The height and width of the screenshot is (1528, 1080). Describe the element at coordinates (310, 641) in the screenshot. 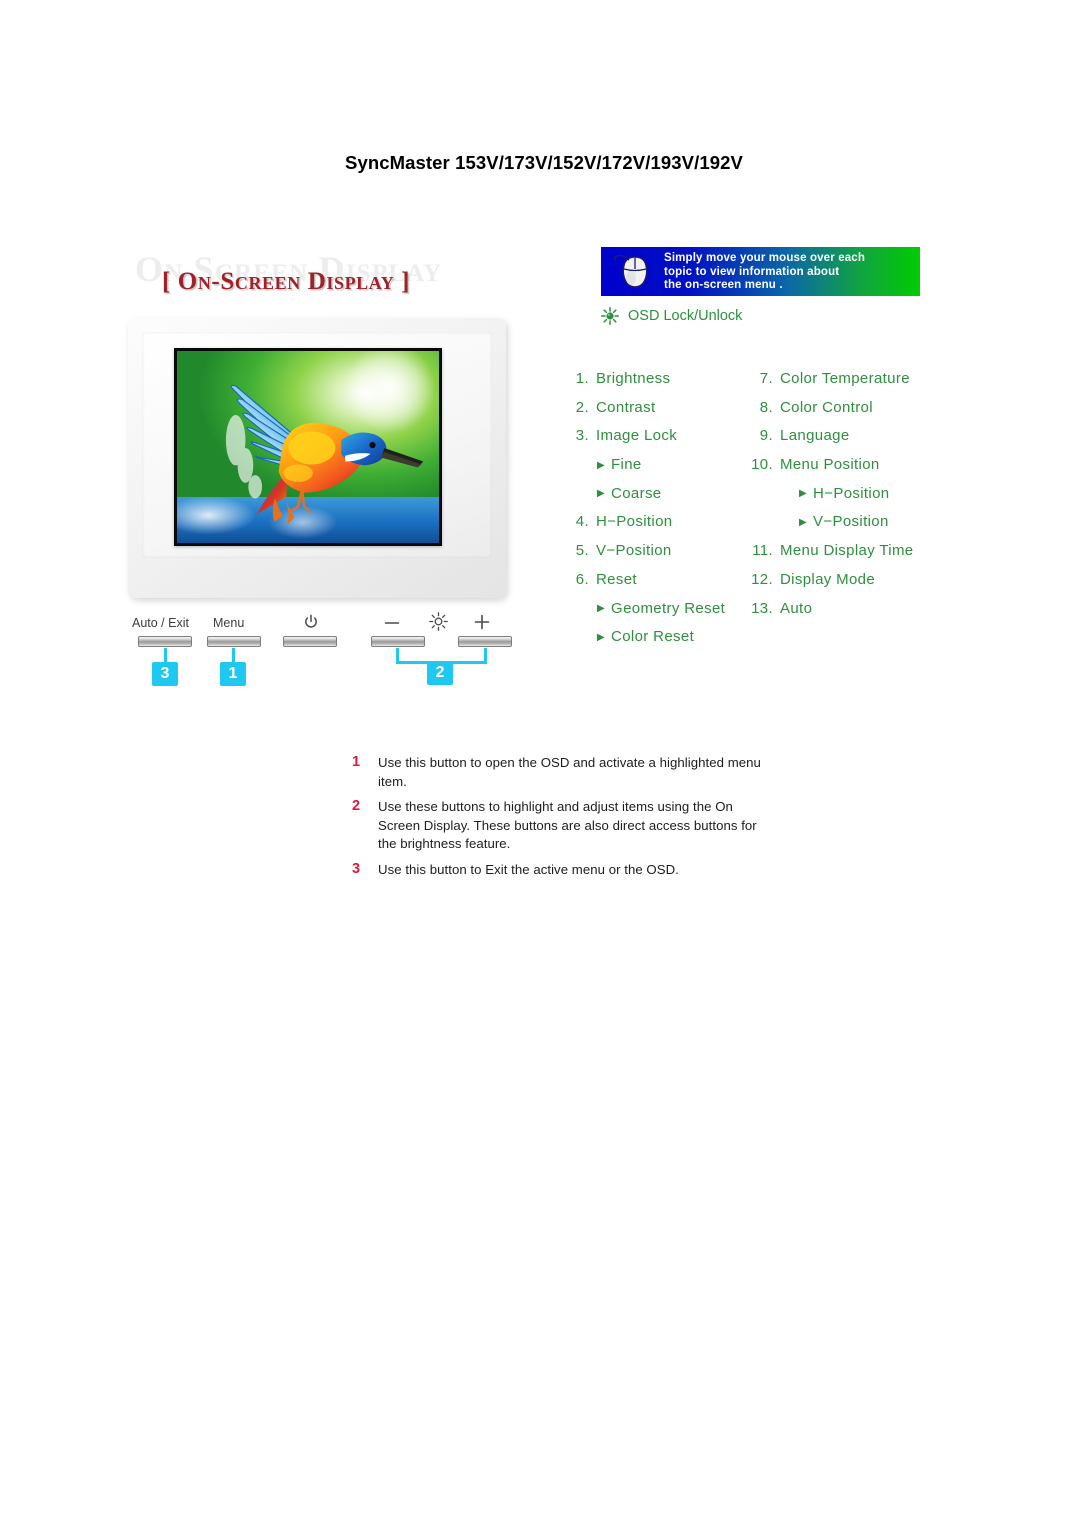

I see `power-button` at that location.